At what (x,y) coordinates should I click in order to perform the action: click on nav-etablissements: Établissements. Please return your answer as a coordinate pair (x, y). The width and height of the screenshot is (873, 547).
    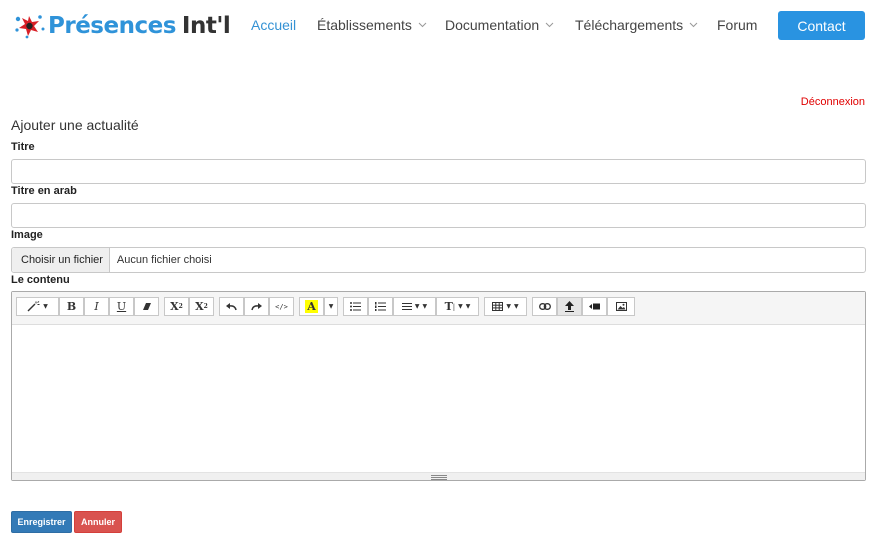
    Looking at the image, I should click on (372, 25).